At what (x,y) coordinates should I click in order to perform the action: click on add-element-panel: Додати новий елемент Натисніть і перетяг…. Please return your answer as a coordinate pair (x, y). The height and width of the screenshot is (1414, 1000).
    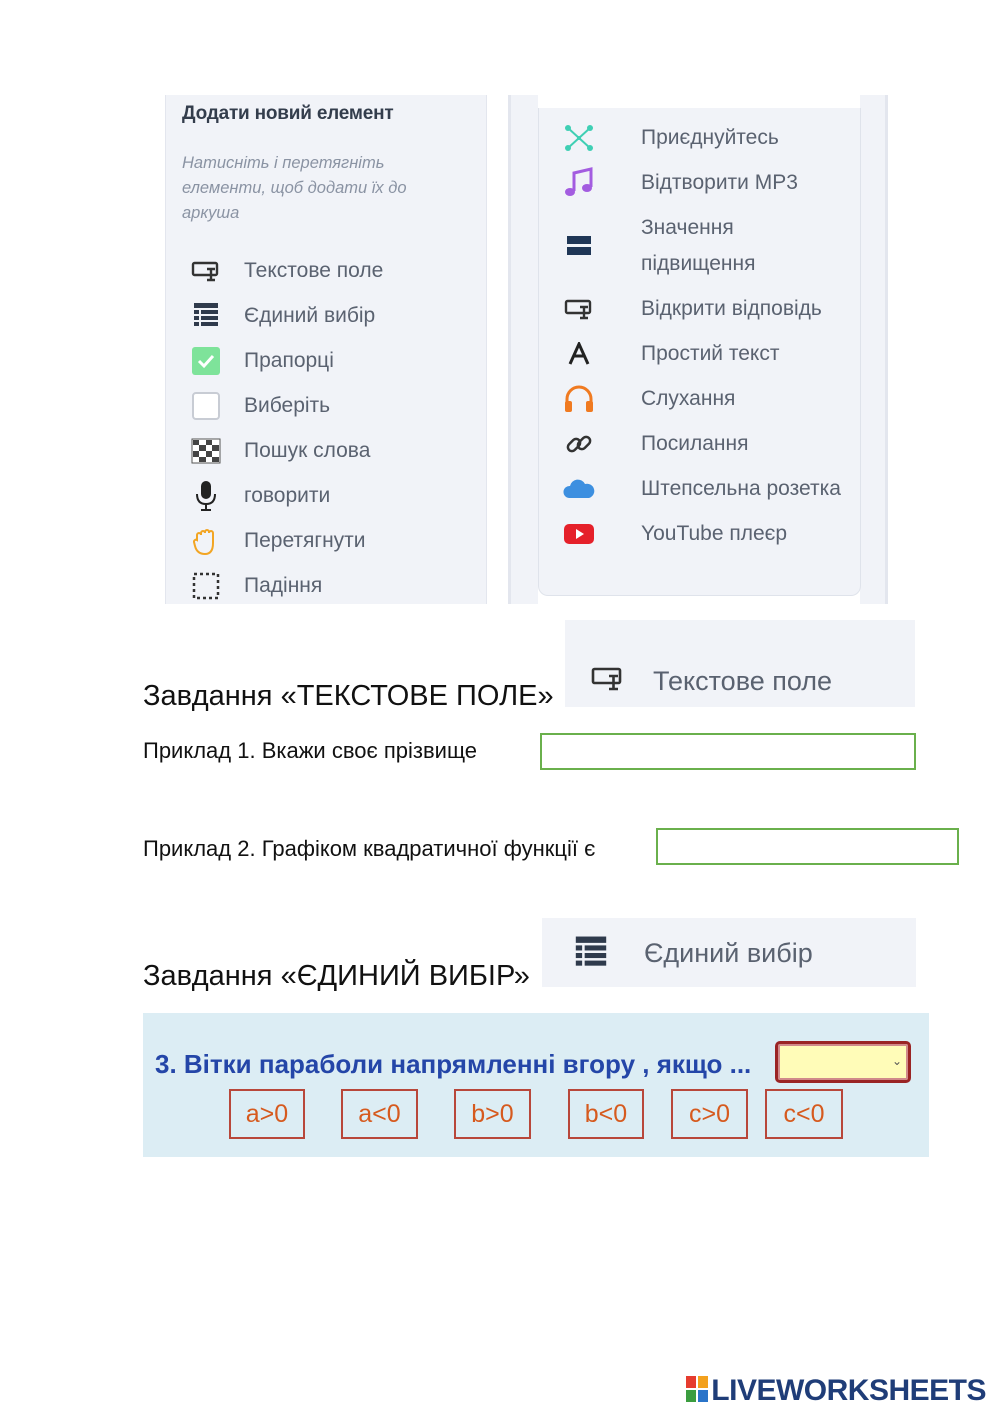
    Looking at the image, I should click on (326, 349).